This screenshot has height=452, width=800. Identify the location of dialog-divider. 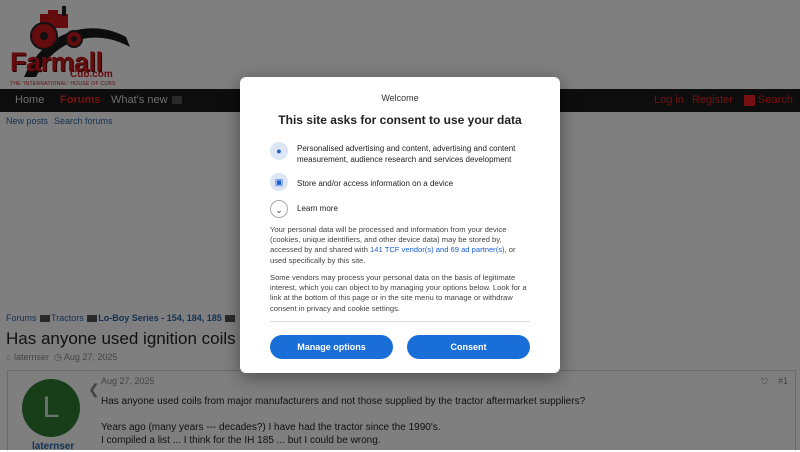
(400, 321).